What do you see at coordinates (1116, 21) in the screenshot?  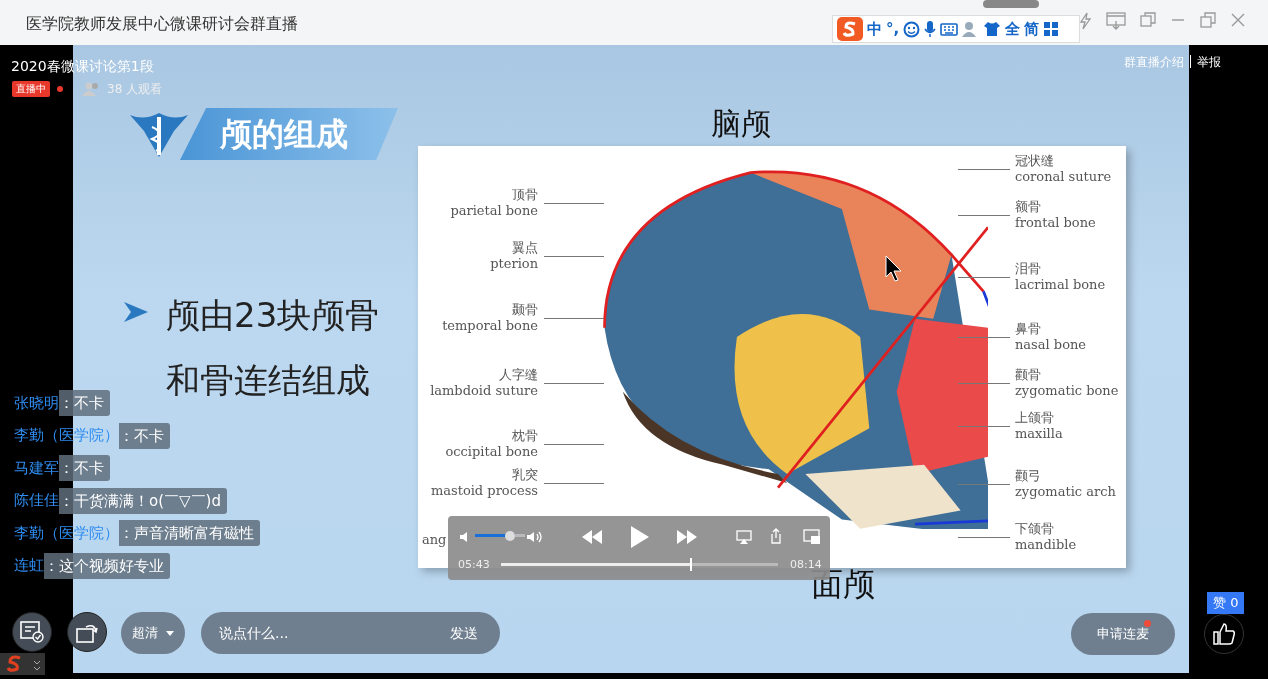 I see `screen-icon` at bounding box center [1116, 21].